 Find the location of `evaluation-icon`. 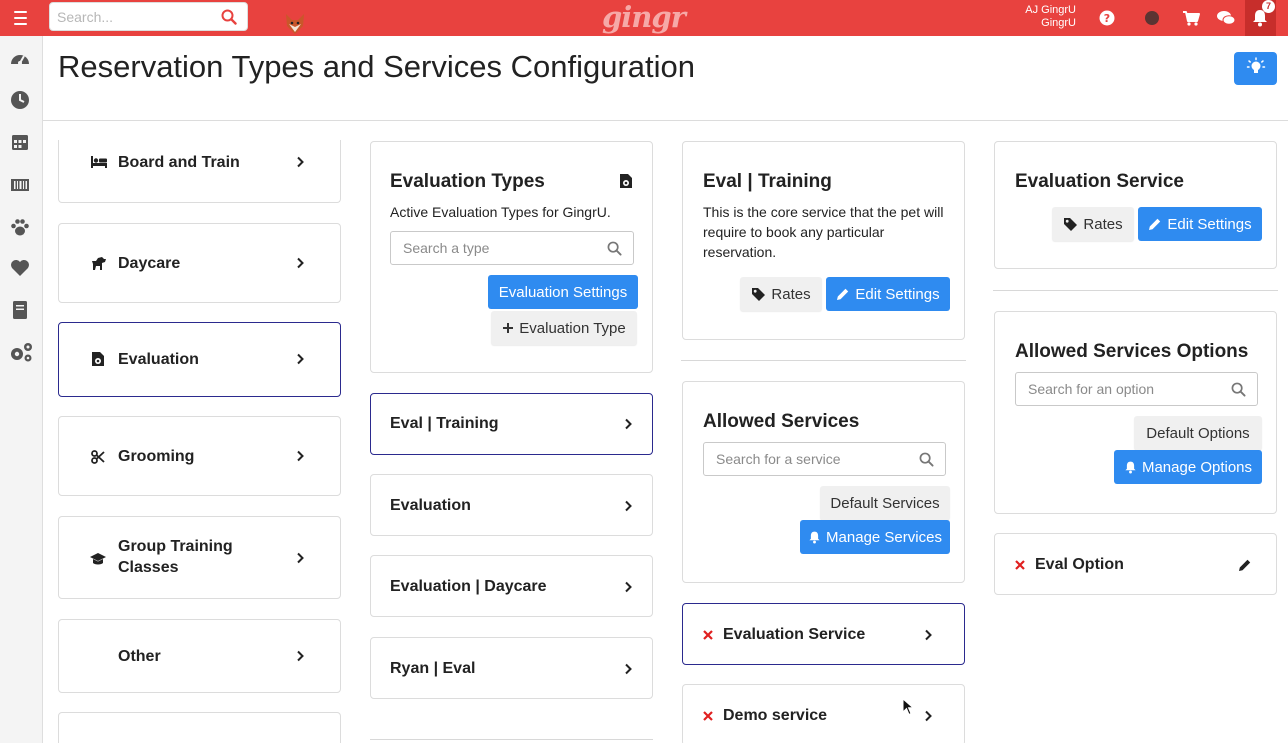

evaluation-icon is located at coordinates (626, 181).